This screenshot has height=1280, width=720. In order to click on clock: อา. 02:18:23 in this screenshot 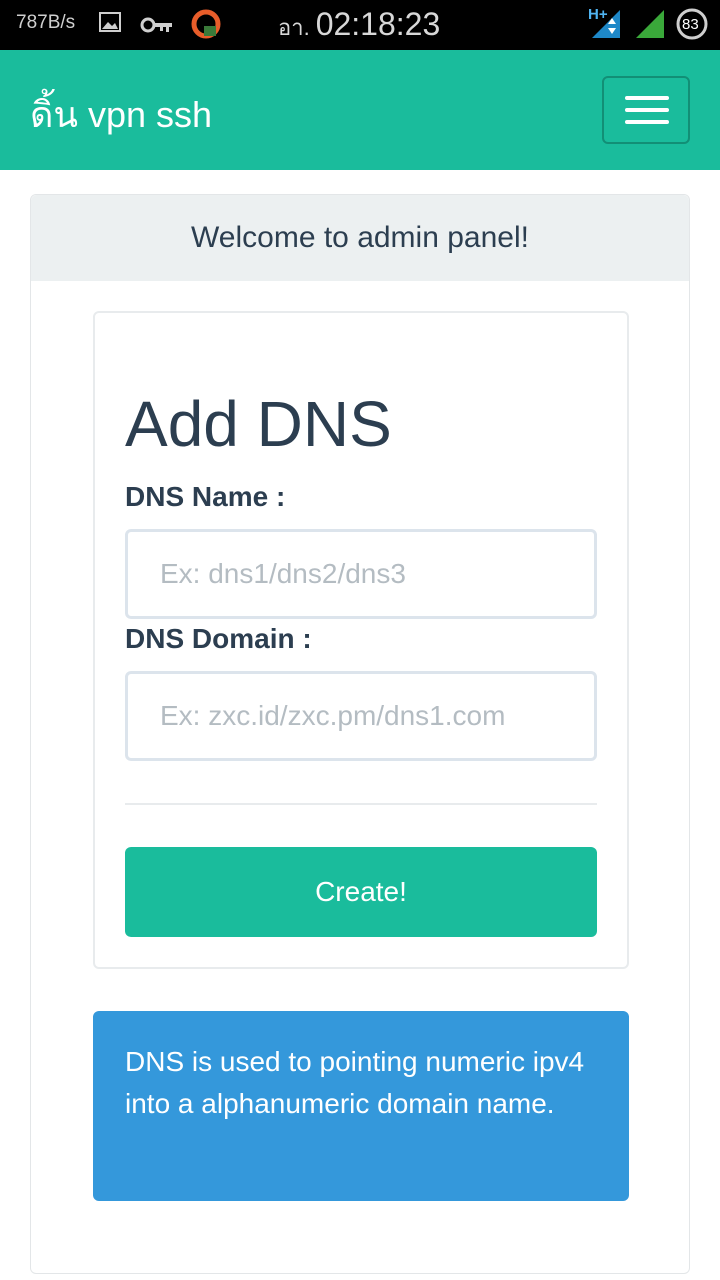, I will do `click(359, 25)`.